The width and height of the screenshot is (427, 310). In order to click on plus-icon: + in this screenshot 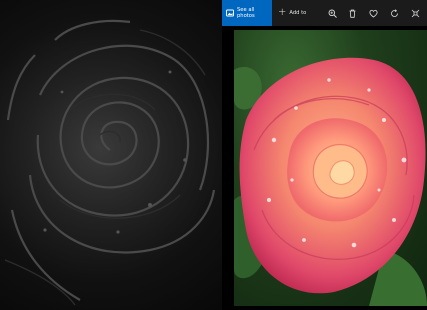, I will do `click(282, 12)`.